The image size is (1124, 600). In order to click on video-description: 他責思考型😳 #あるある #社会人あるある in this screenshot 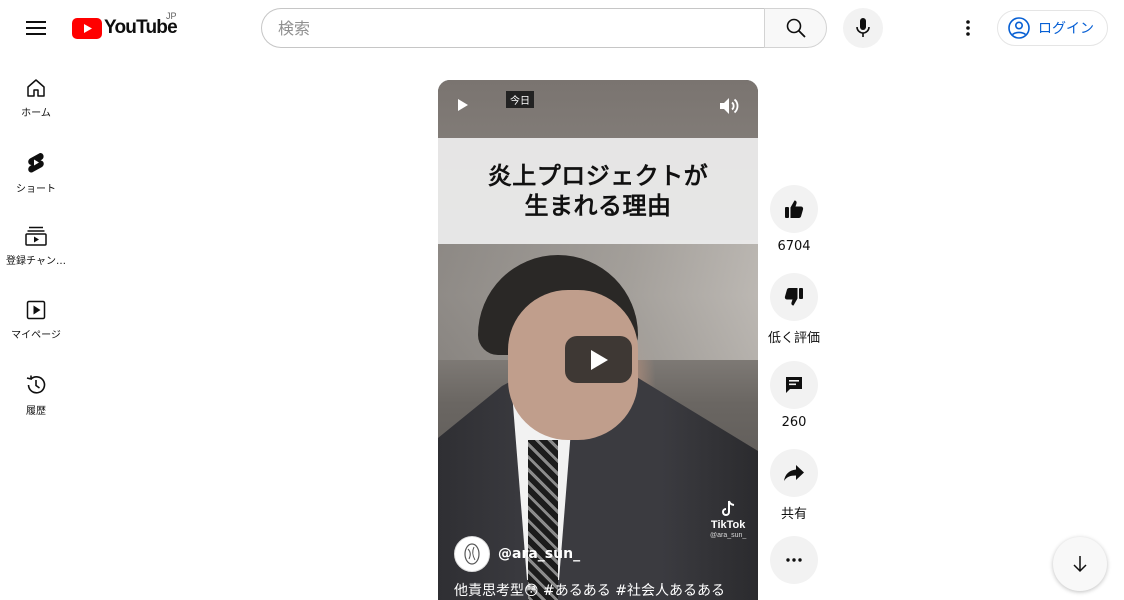, I will do `click(589, 590)`.